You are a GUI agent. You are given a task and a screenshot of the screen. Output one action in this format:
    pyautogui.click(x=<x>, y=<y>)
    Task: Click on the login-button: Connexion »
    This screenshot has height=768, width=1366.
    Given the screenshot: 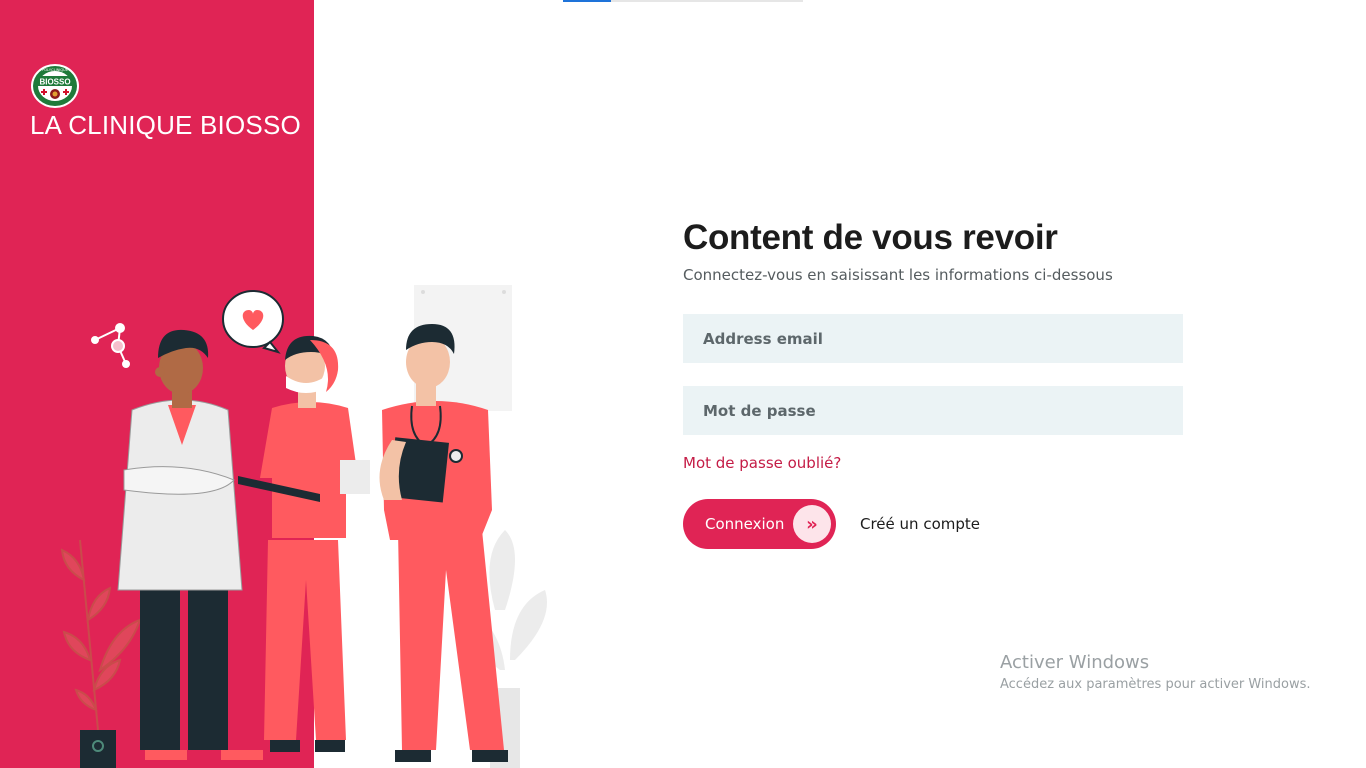 What is the action you would take?
    pyautogui.click(x=759, y=524)
    